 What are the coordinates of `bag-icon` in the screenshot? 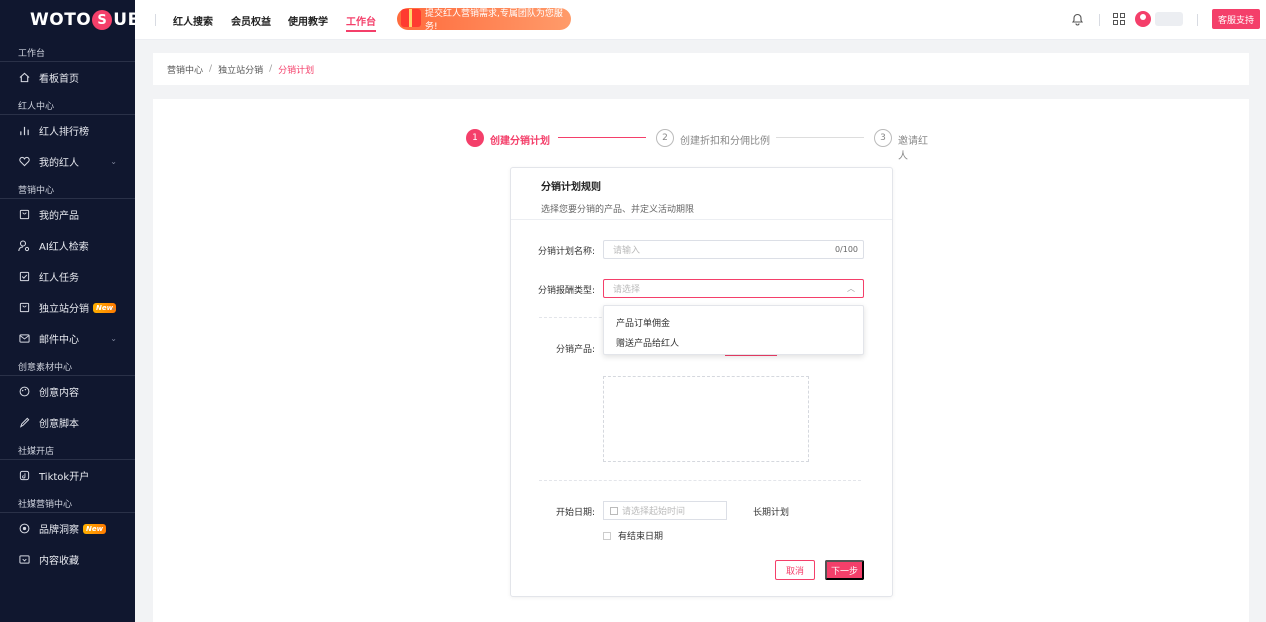 It's located at (24, 215).